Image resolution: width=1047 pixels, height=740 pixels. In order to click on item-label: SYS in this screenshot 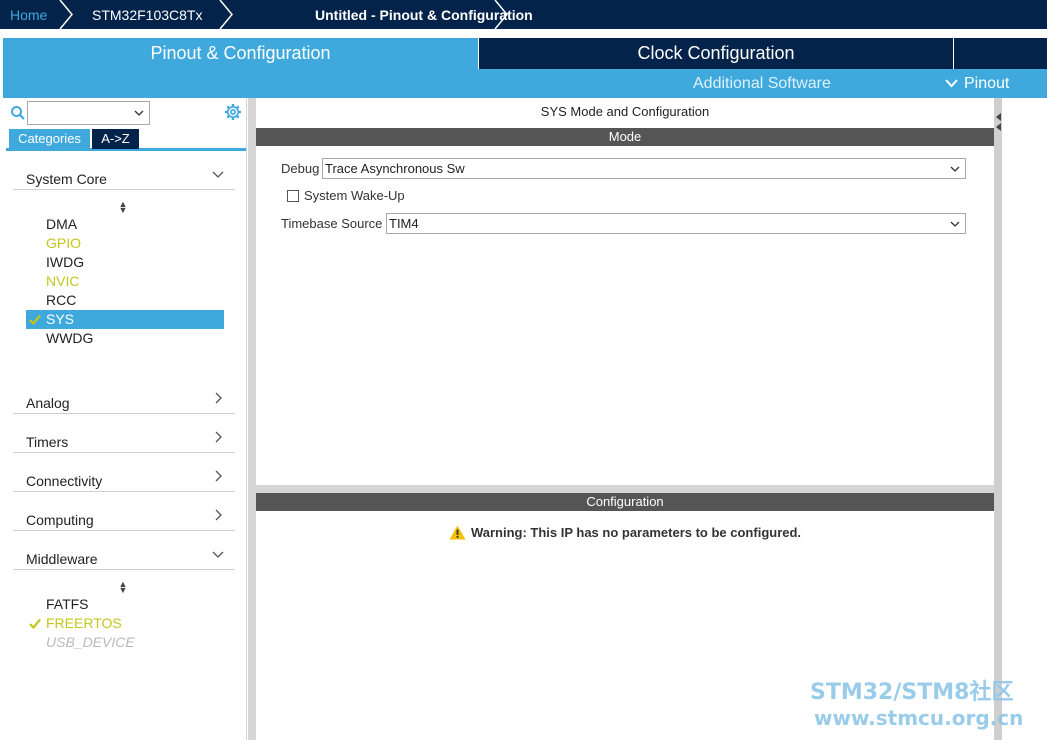, I will do `click(60, 319)`.